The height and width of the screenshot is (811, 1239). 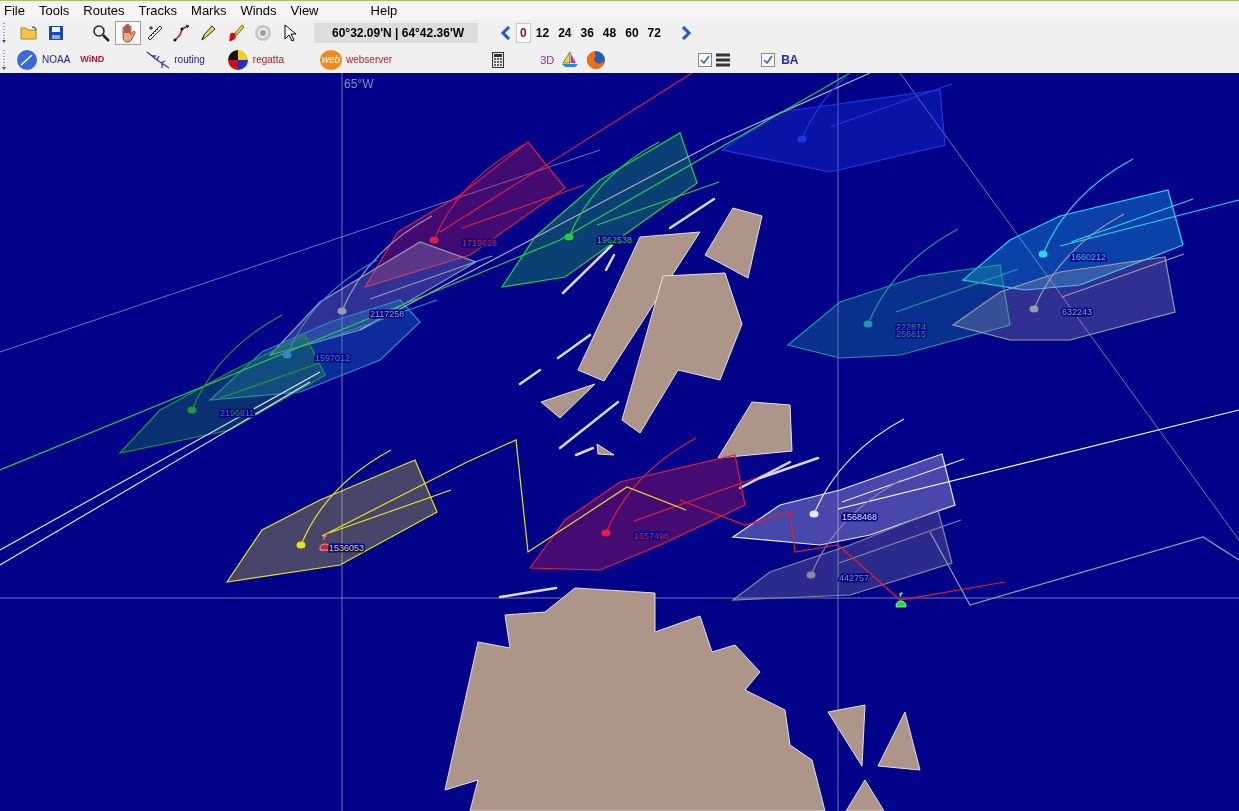 What do you see at coordinates (58, 10) in the screenshot?
I see `menu-item: Tools` at bounding box center [58, 10].